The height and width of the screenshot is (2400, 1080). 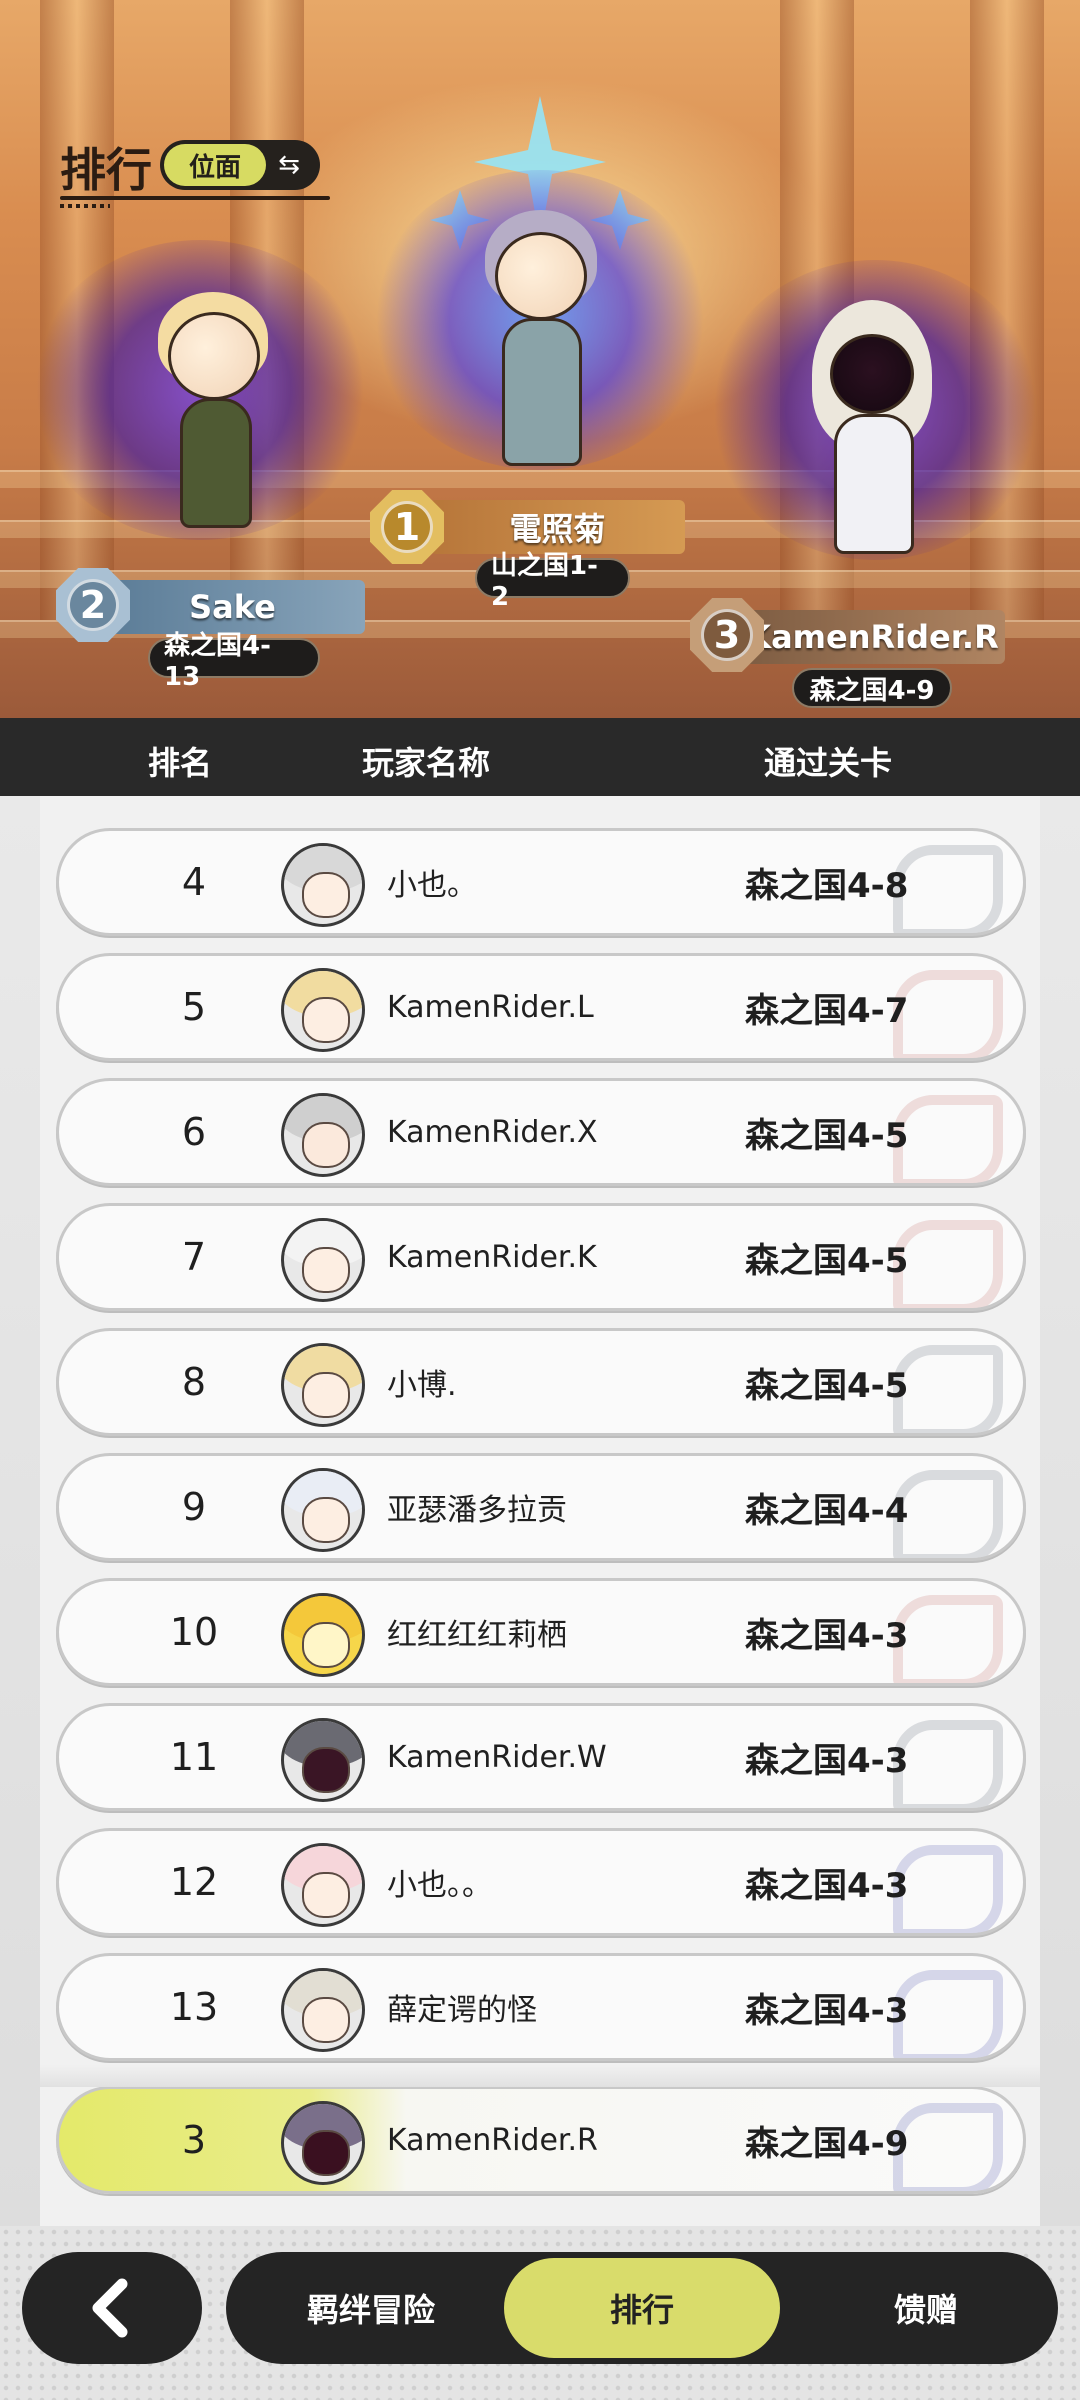 I want to click on bottom-navigation: 羁绊冒险 排行 馈赠, so click(x=540, y=2313).